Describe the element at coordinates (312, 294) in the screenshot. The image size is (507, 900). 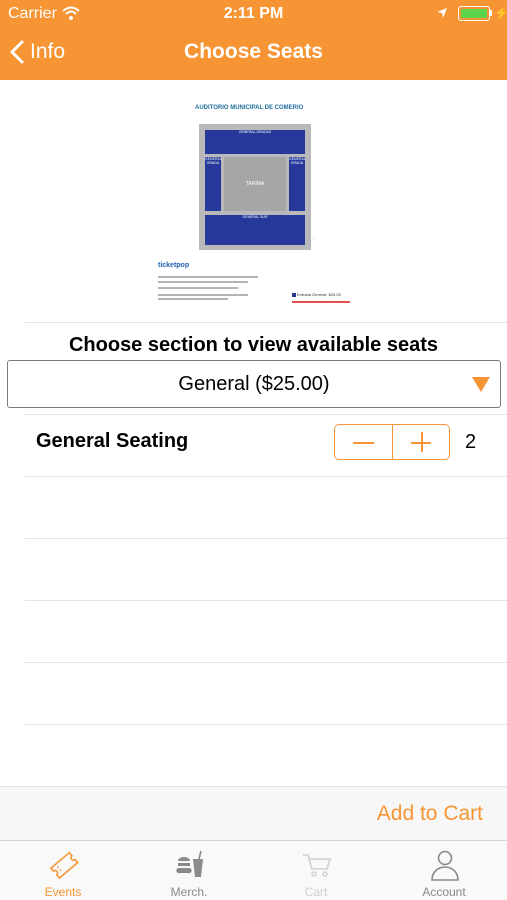
I see `legend-name: Entrada General` at that location.